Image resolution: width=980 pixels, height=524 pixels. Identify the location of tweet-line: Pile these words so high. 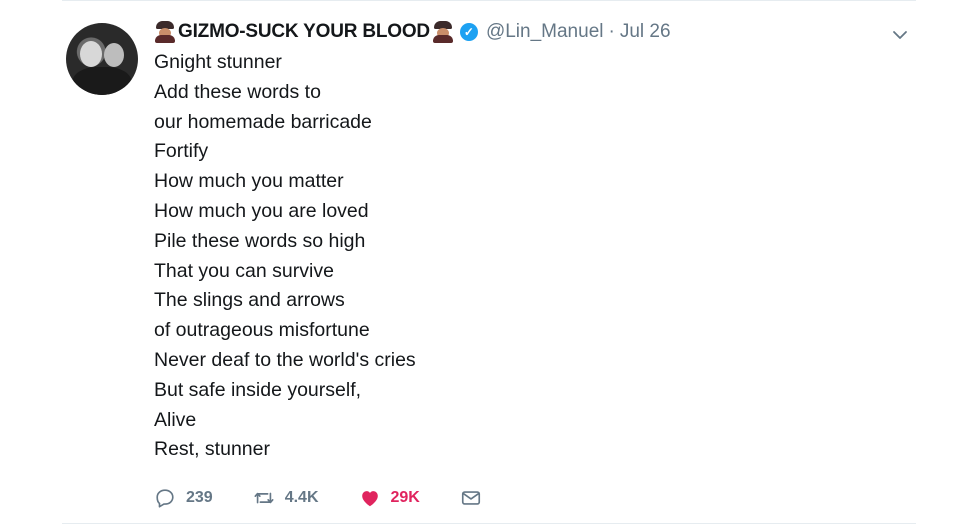
(260, 240).